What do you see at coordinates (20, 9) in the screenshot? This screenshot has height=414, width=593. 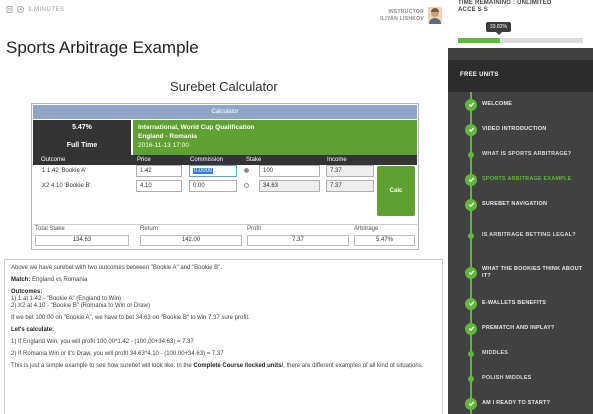 I see `clock-icon` at bounding box center [20, 9].